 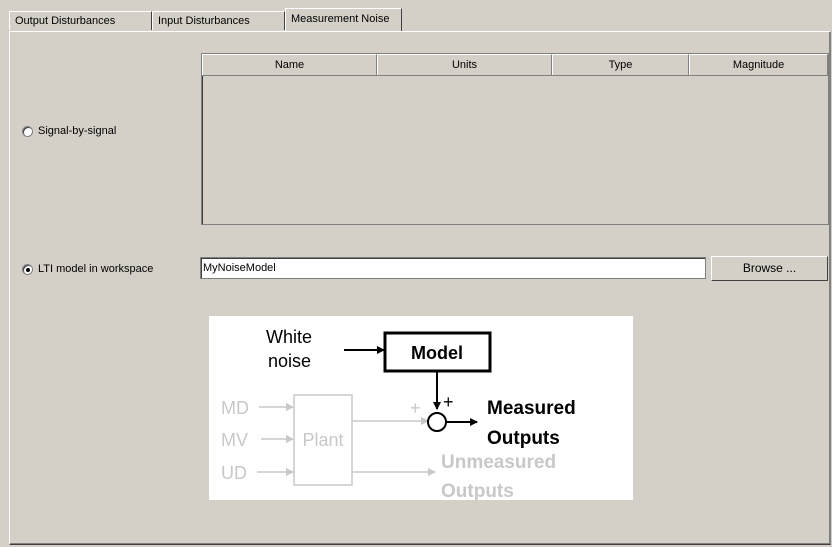 I want to click on signal-by-signal-label: Signal-by-signal, so click(x=77, y=131).